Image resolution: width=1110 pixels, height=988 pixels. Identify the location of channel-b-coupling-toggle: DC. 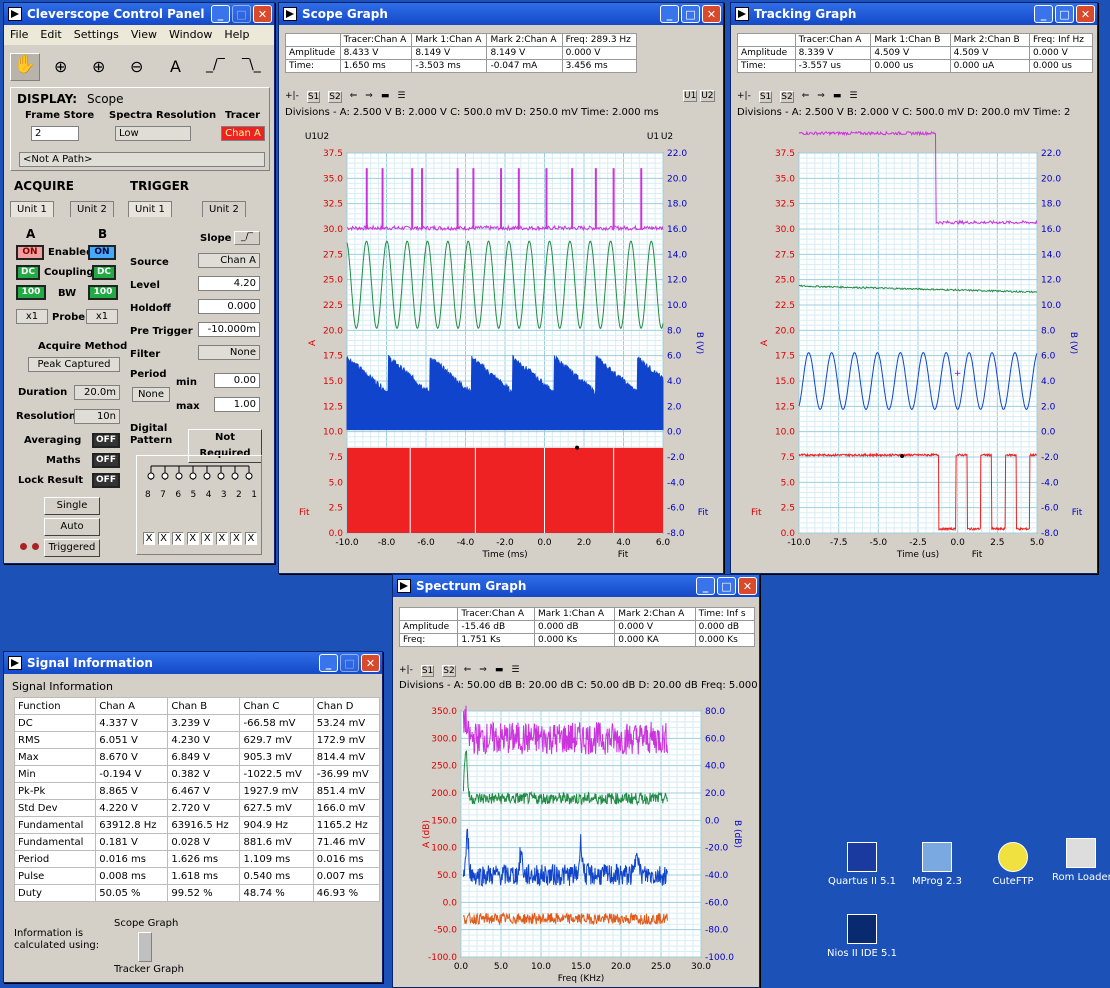
(104, 272).